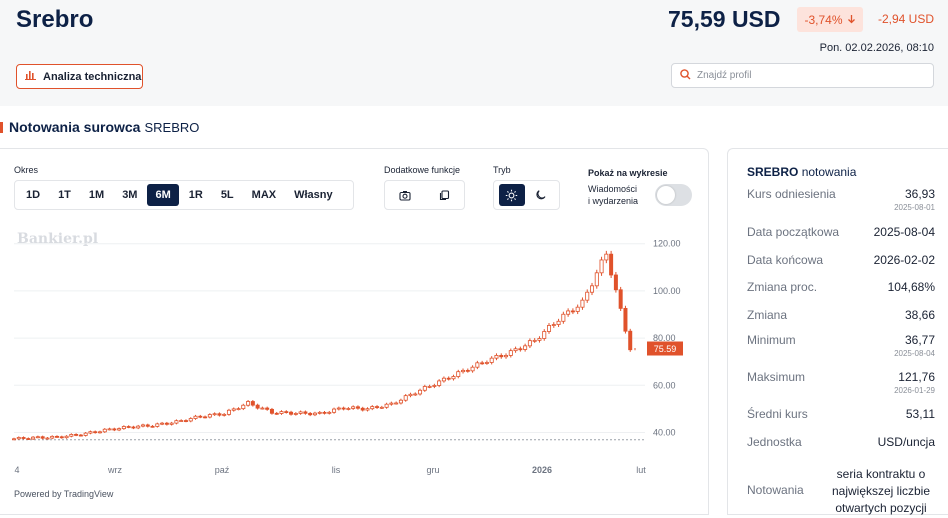 The height and width of the screenshot is (518, 948). What do you see at coordinates (774, 442) in the screenshot?
I see `stats-key: Jednostka` at bounding box center [774, 442].